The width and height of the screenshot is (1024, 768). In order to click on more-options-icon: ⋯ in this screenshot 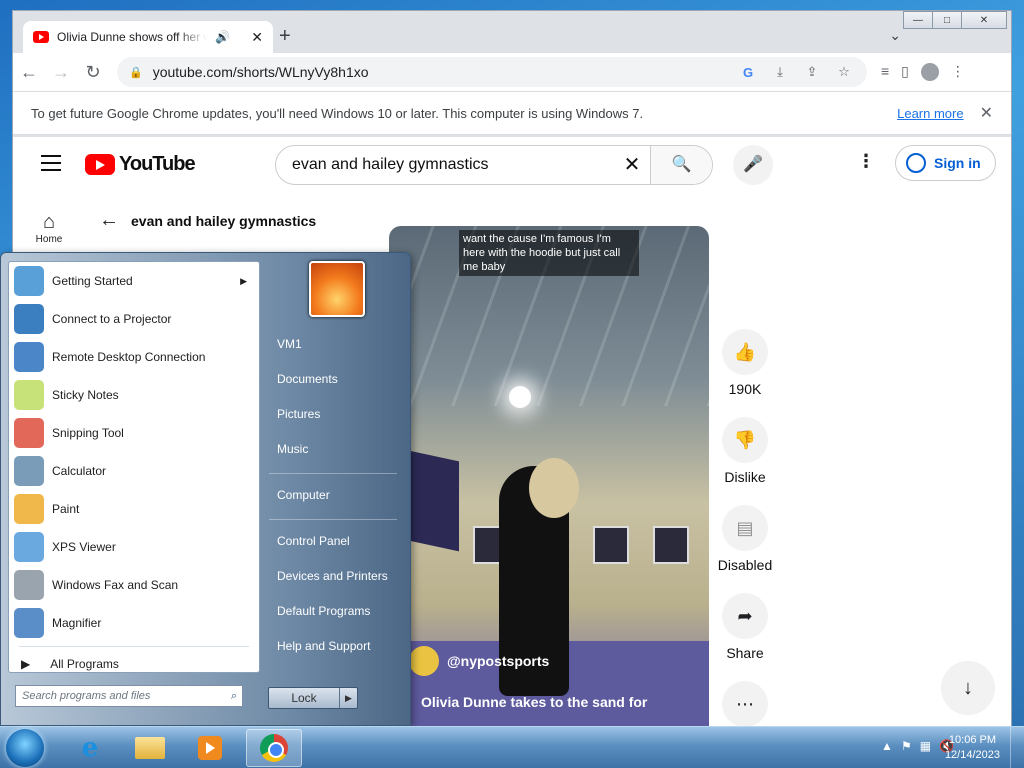, I will do `click(745, 704)`.